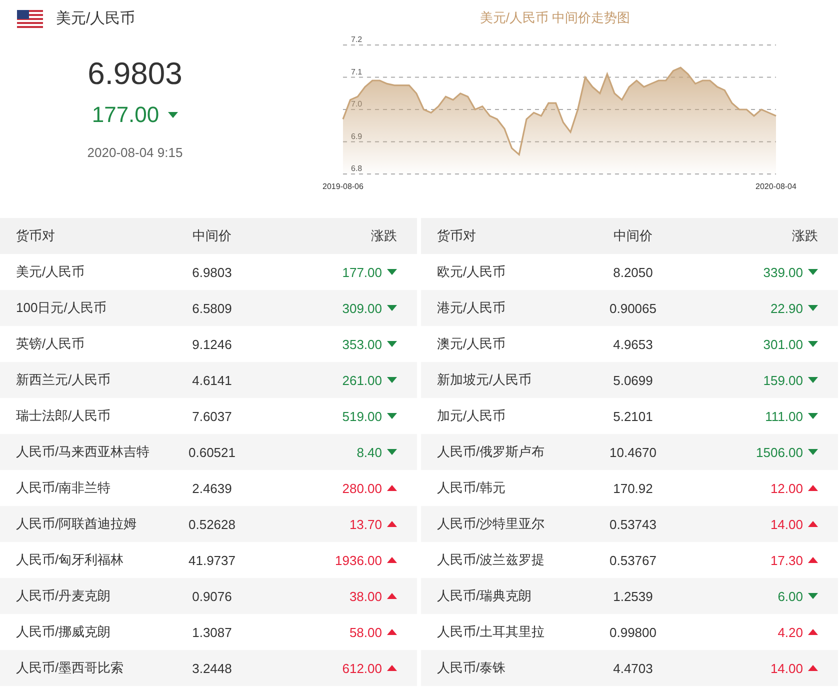 The height and width of the screenshot is (690, 840). What do you see at coordinates (62, 308) in the screenshot?
I see `pair-cell-text: 100日元/人民币` at bounding box center [62, 308].